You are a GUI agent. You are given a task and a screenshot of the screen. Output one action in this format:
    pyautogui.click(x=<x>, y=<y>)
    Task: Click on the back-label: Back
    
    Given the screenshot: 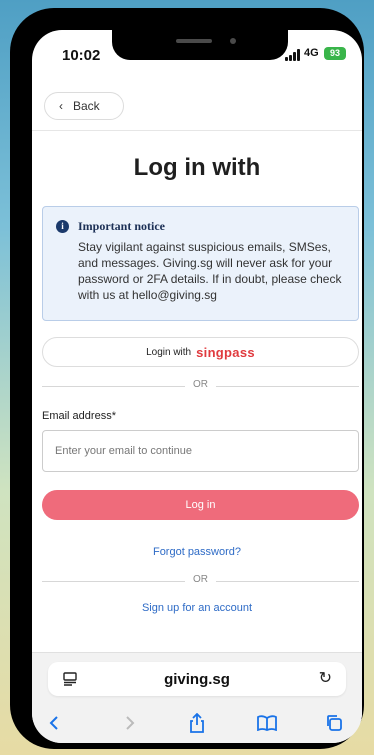 What is the action you would take?
    pyautogui.click(x=86, y=106)
    